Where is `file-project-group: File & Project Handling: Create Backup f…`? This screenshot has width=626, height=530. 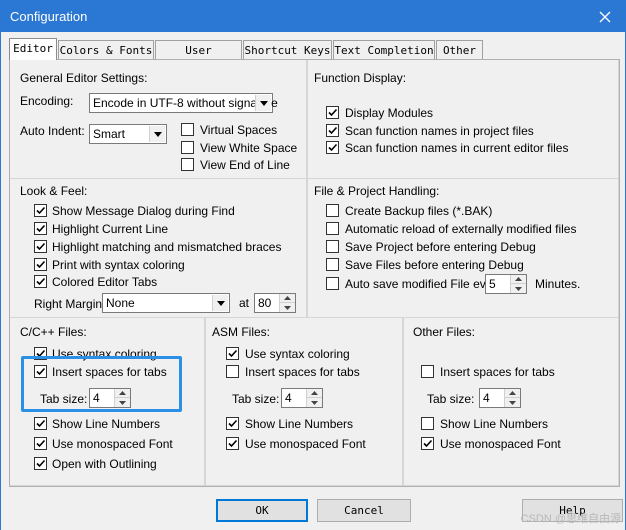
file-project-group: File & Project Handling: Create Backup f… is located at coordinates (463, 248).